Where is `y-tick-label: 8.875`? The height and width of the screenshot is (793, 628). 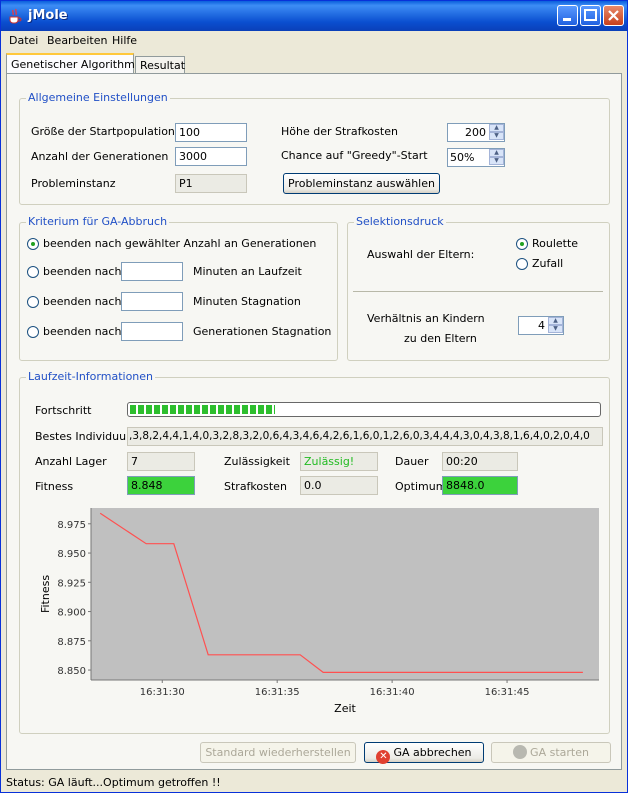 y-tick-label: 8.875 is located at coordinates (71, 642).